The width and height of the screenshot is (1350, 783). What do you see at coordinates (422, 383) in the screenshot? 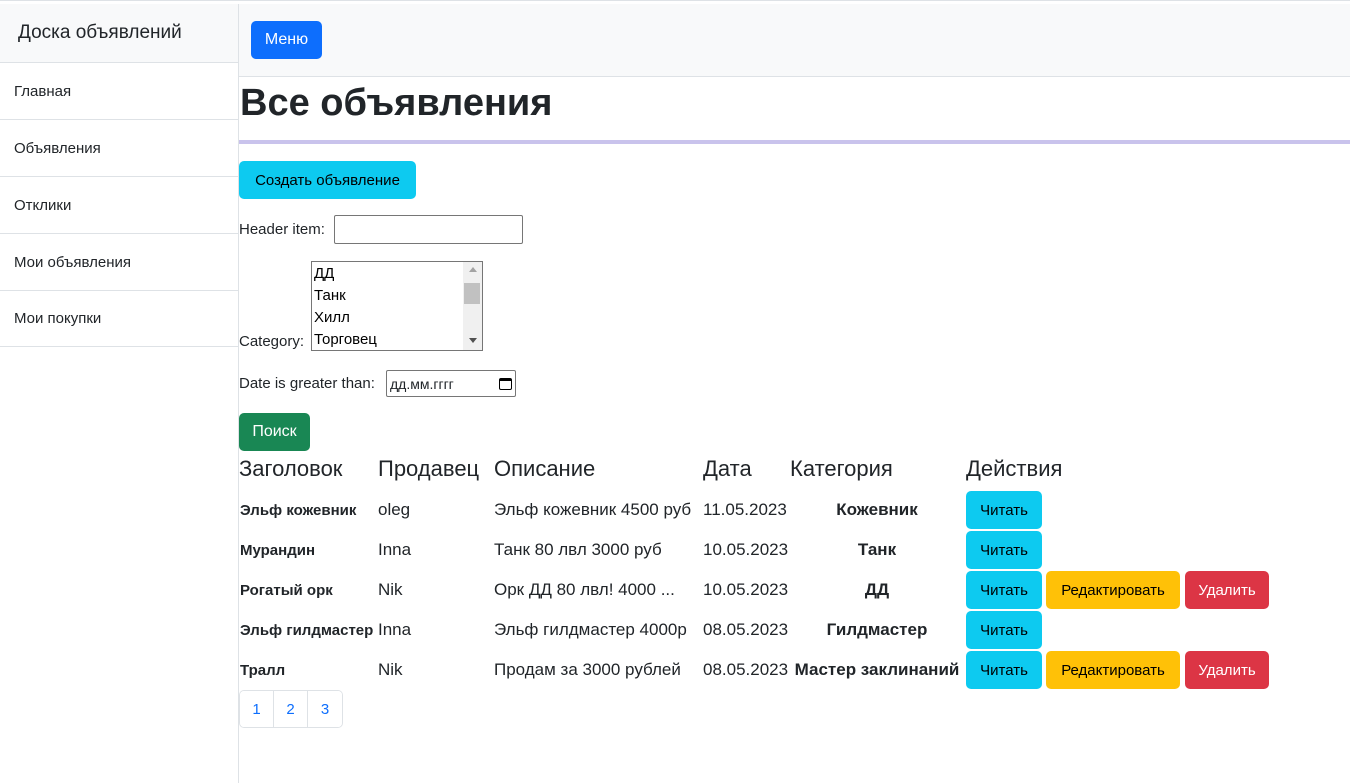
I see `date-placeholder: дд.мм.гггг` at bounding box center [422, 383].